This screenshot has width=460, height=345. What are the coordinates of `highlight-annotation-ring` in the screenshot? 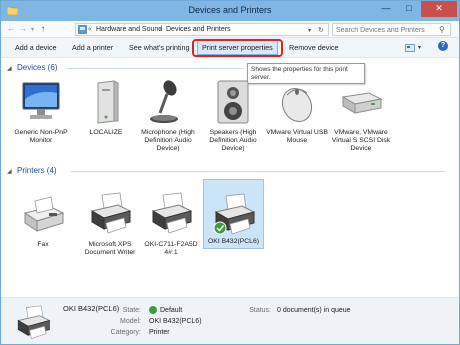 It's located at (237, 48).